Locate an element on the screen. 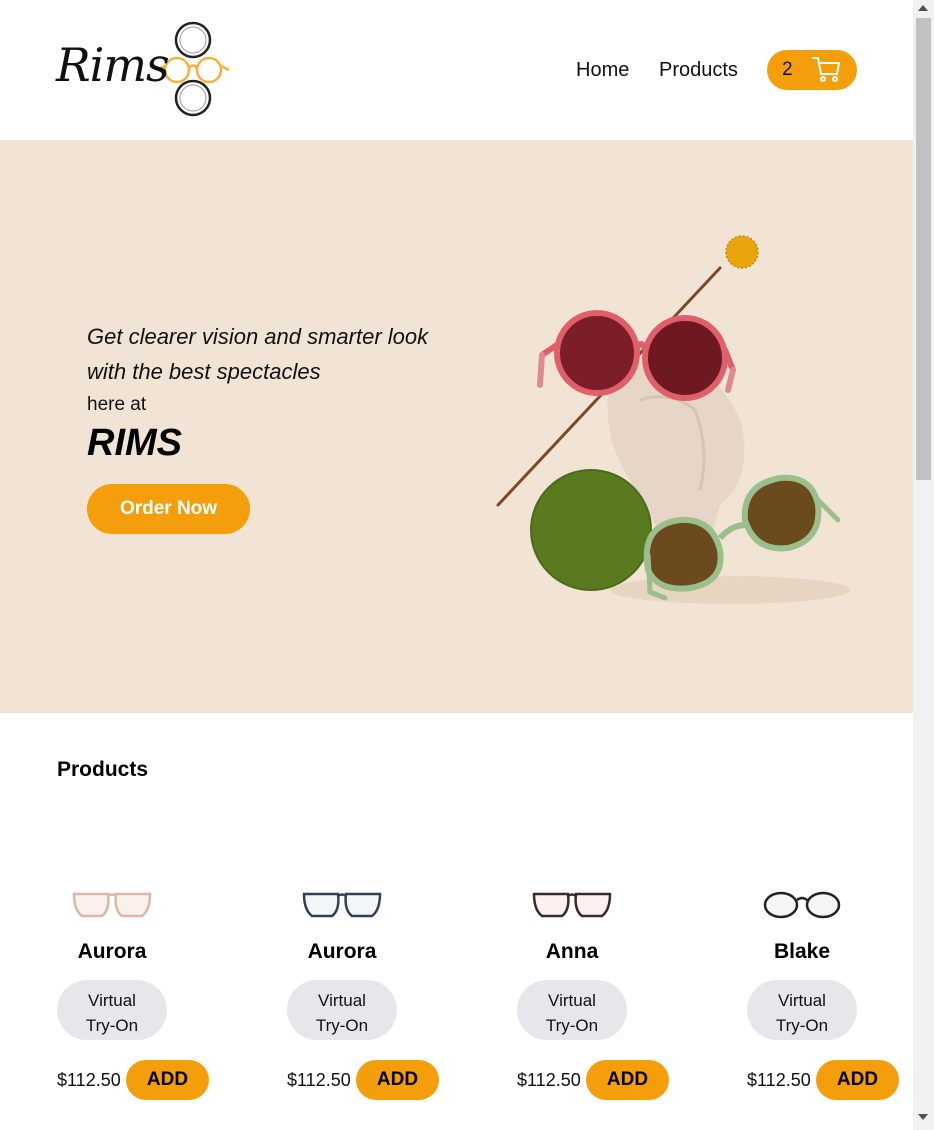  order-now-button: Order Now is located at coordinates (168, 509).